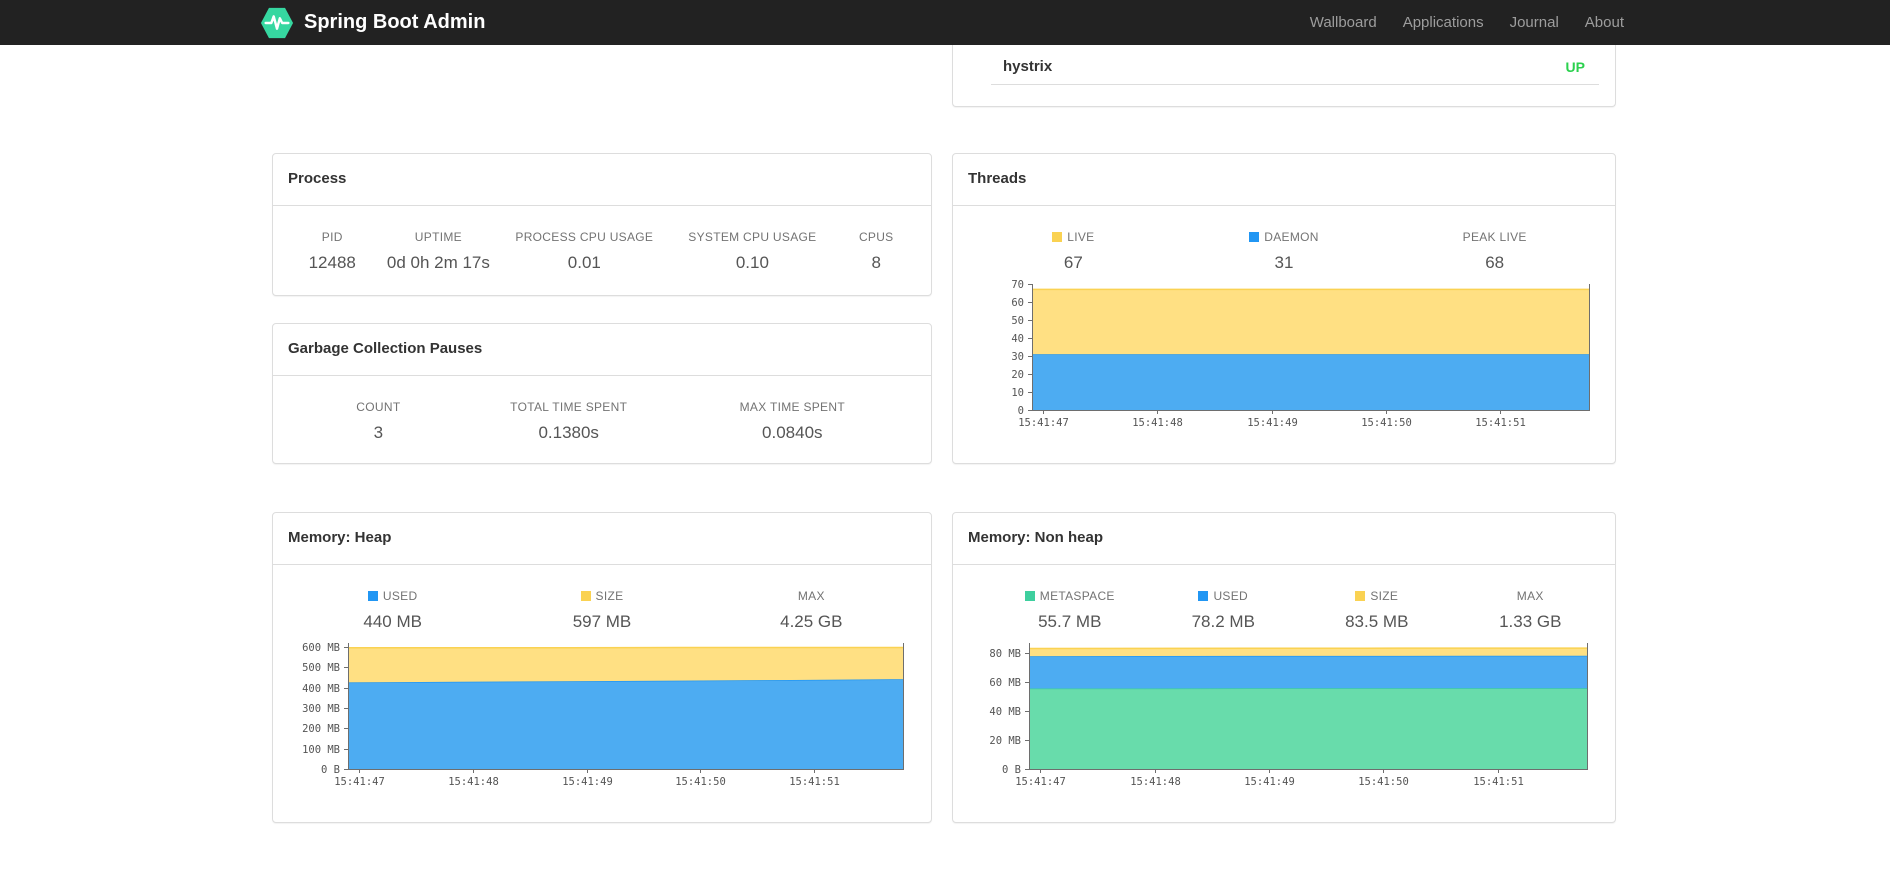 This screenshot has height=892, width=1890. What do you see at coordinates (568, 432) in the screenshot?
I see `stat-value: 0.1380s` at bounding box center [568, 432].